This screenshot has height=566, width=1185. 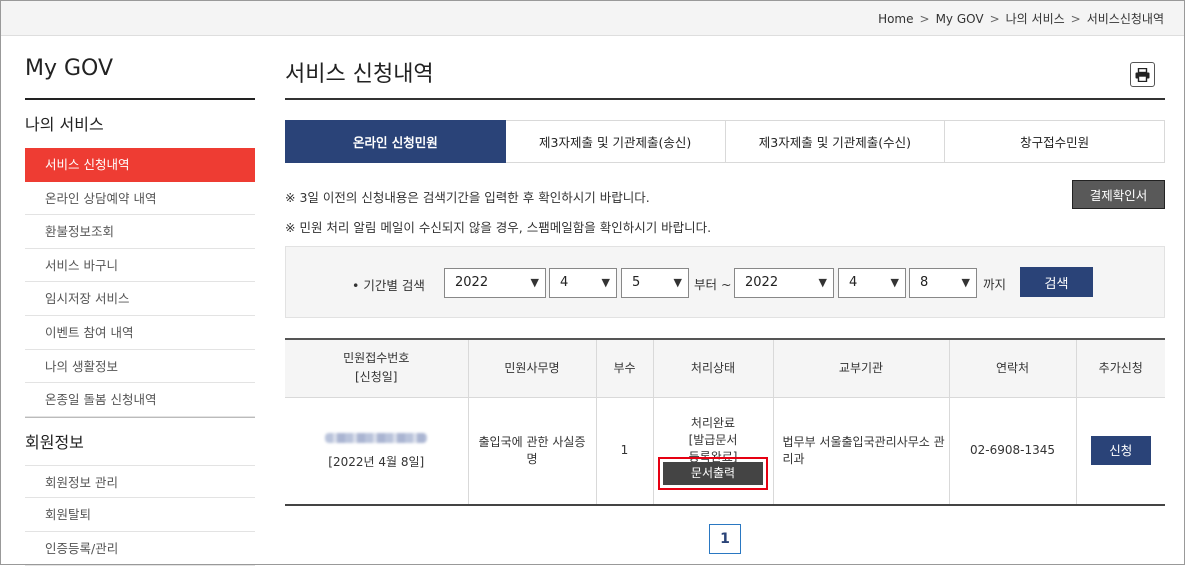 What do you see at coordinates (495, 283) in the screenshot?
I see `from-year-select: 2022 ▼` at bounding box center [495, 283].